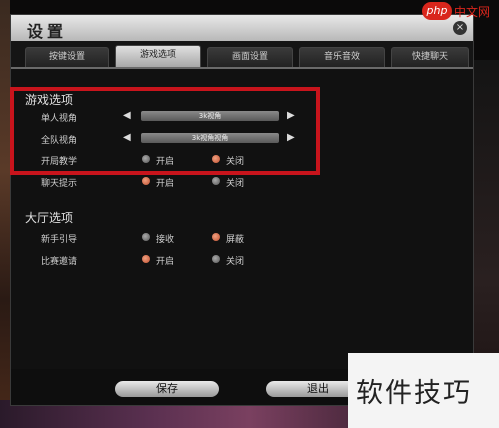 The height and width of the screenshot is (428, 499). I want to click on tab-bar: 按键设置 游戏选项 画面设置 音乐音效 快捷聊天, so click(242, 55).